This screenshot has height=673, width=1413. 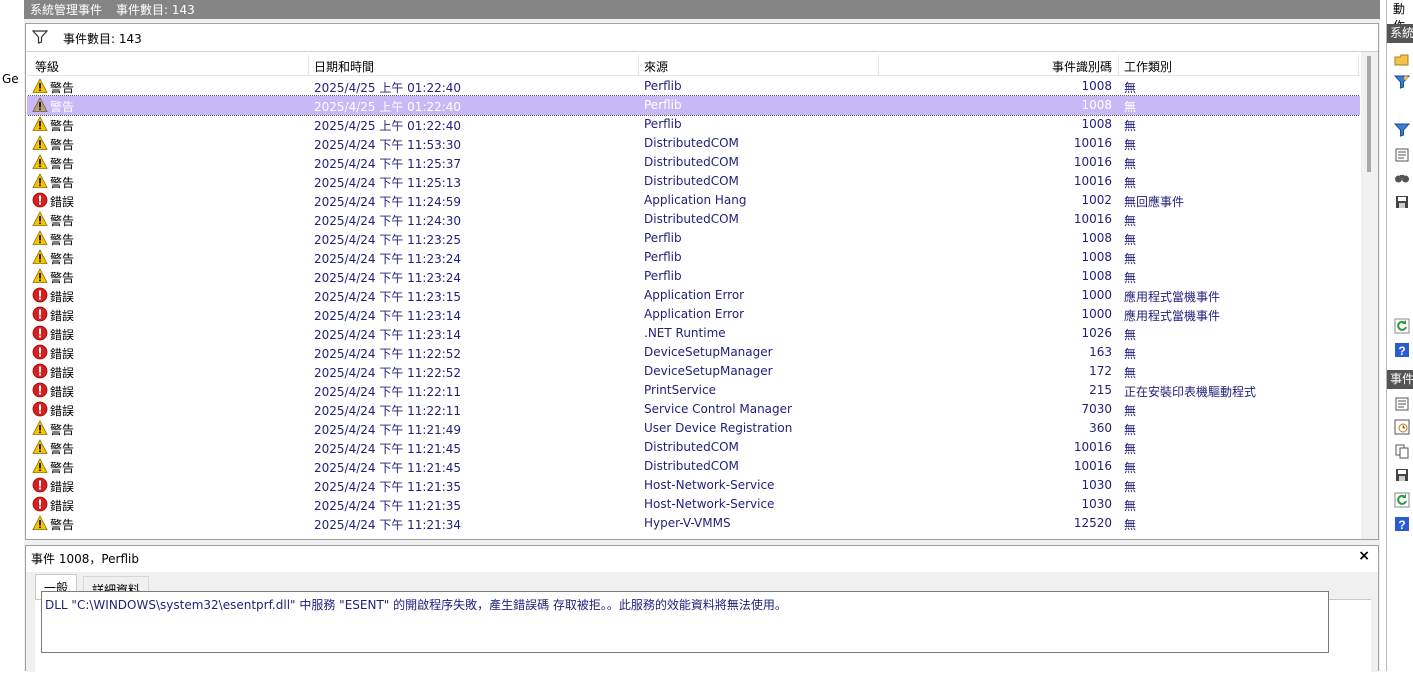 What do you see at coordinates (1096, 485) in the screenshot?
I see `row-event-id: 1030` at bounding box center [1096, 485].